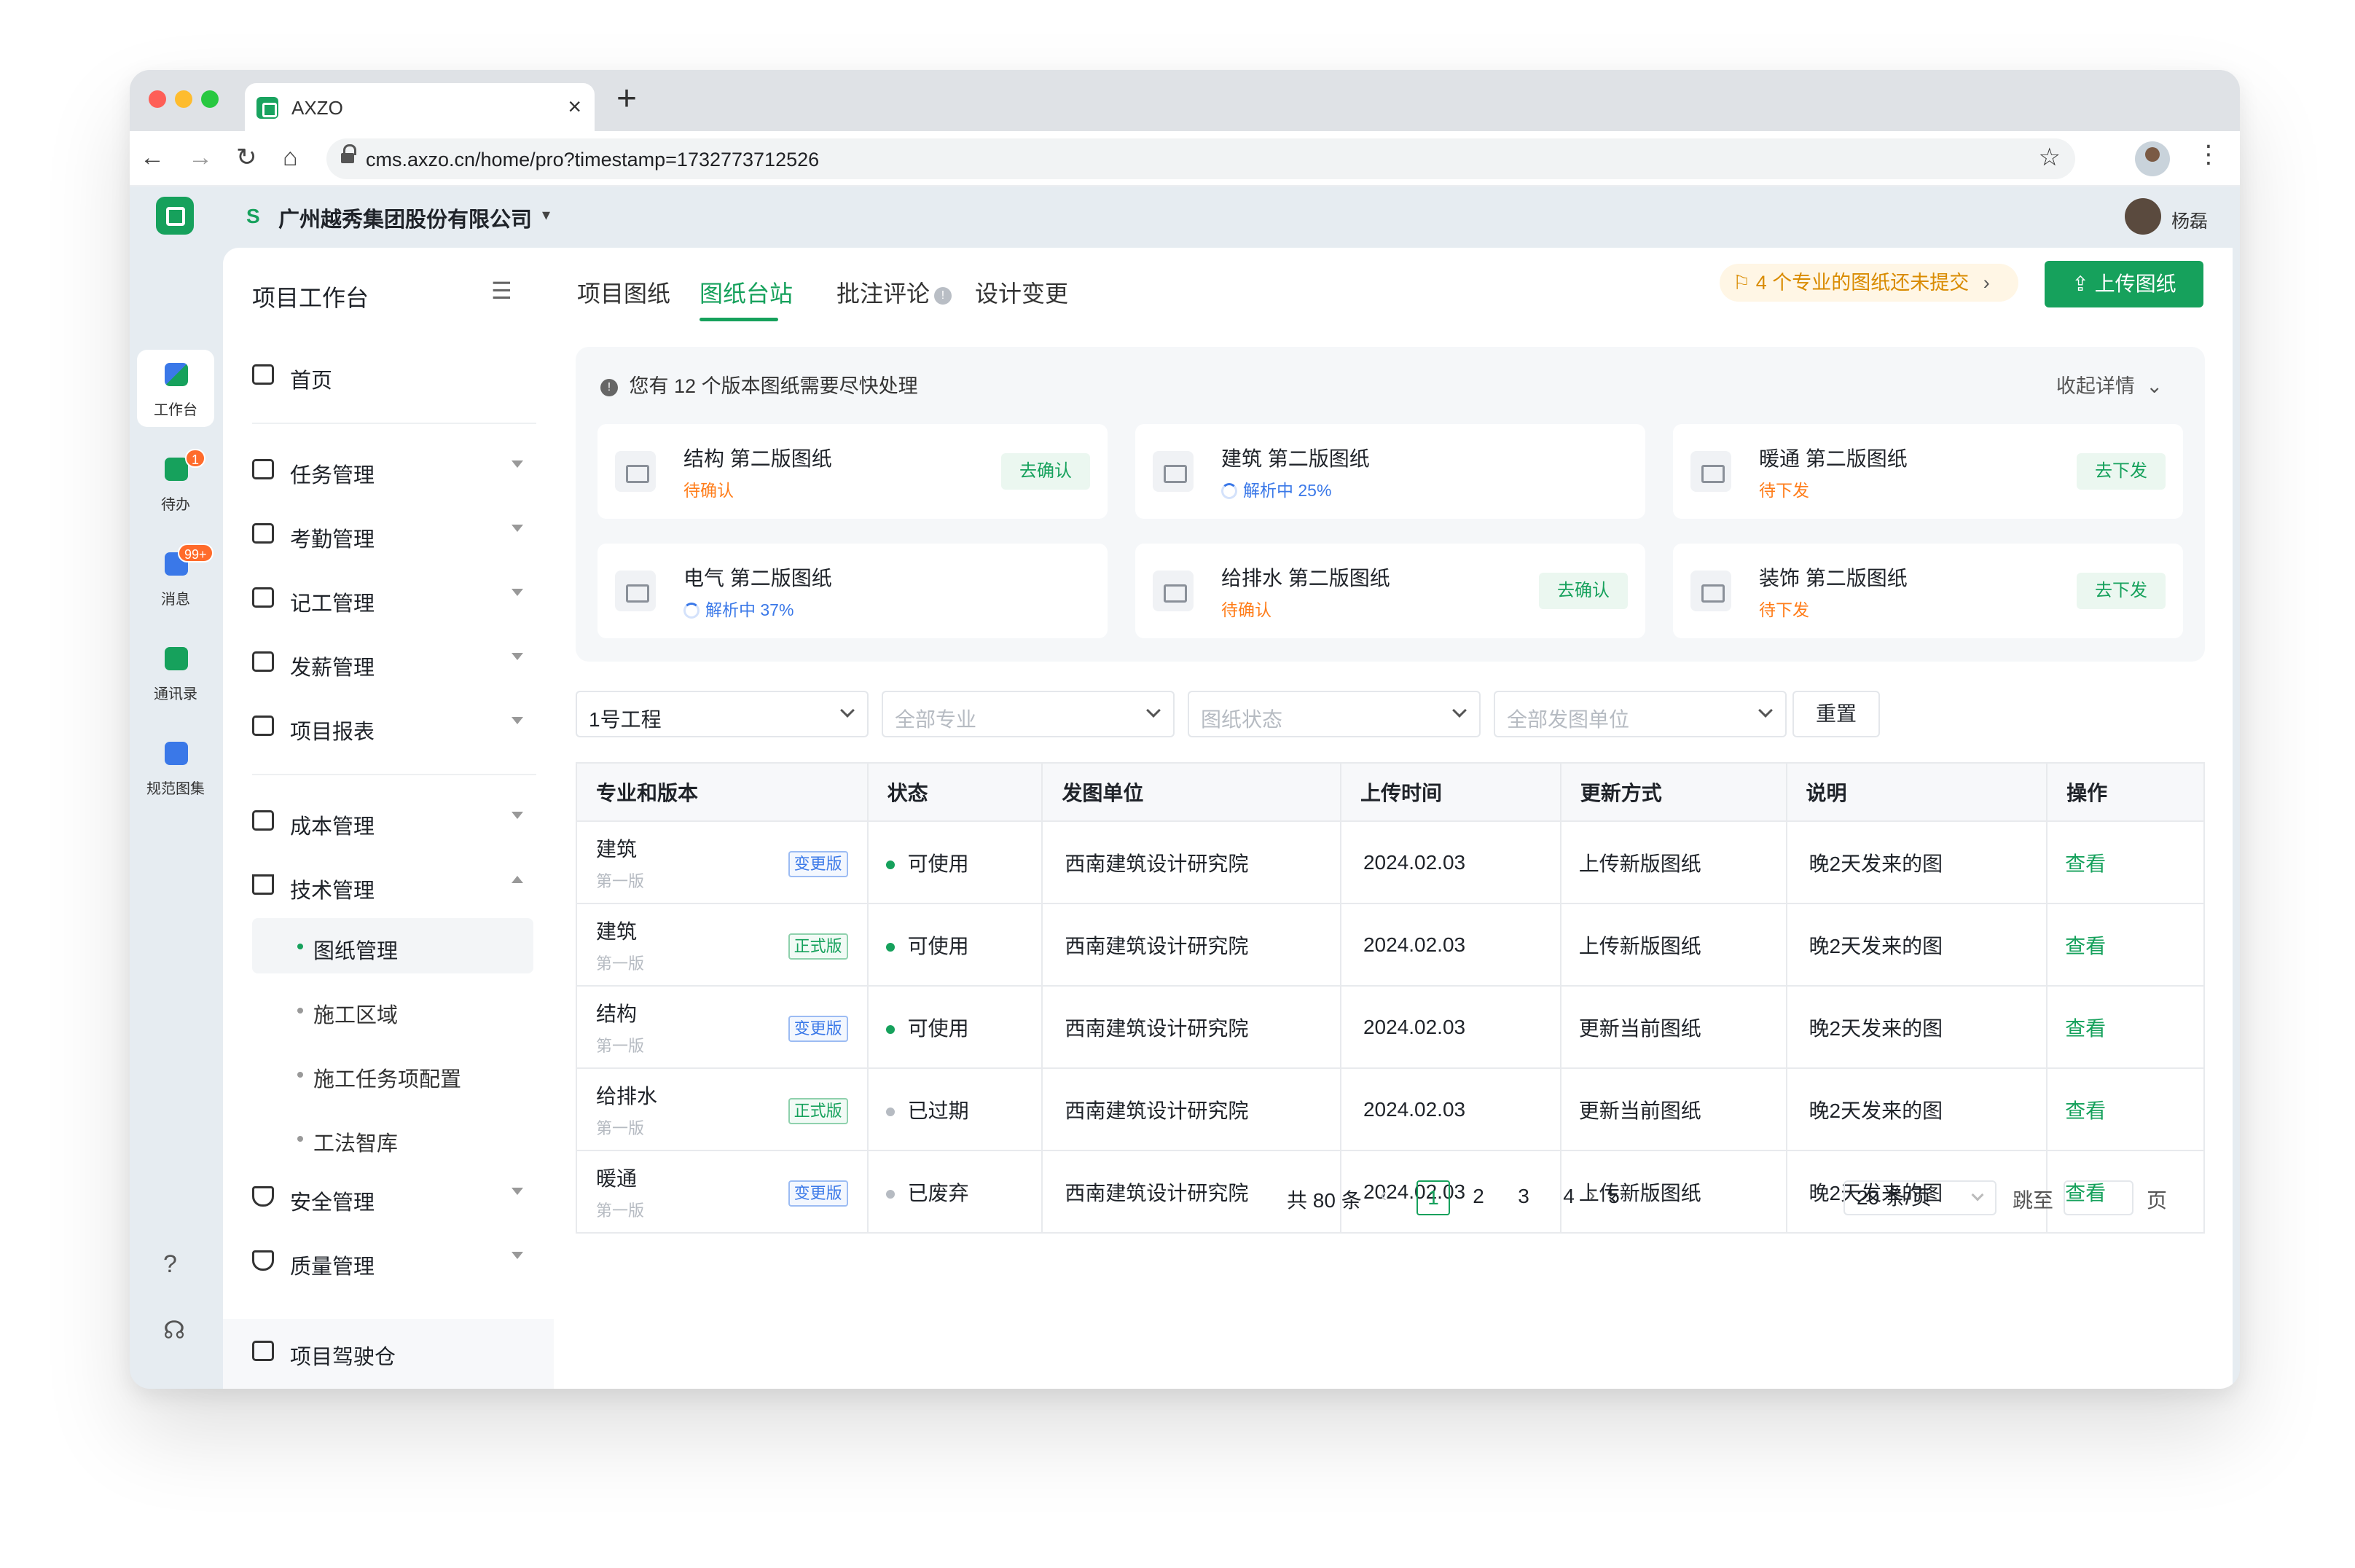 This screenshot has width=2355, height=1568. Describe the element at coordinates (2125, 1109) in the screenshot. I see `cell-action: 查看` at that location.